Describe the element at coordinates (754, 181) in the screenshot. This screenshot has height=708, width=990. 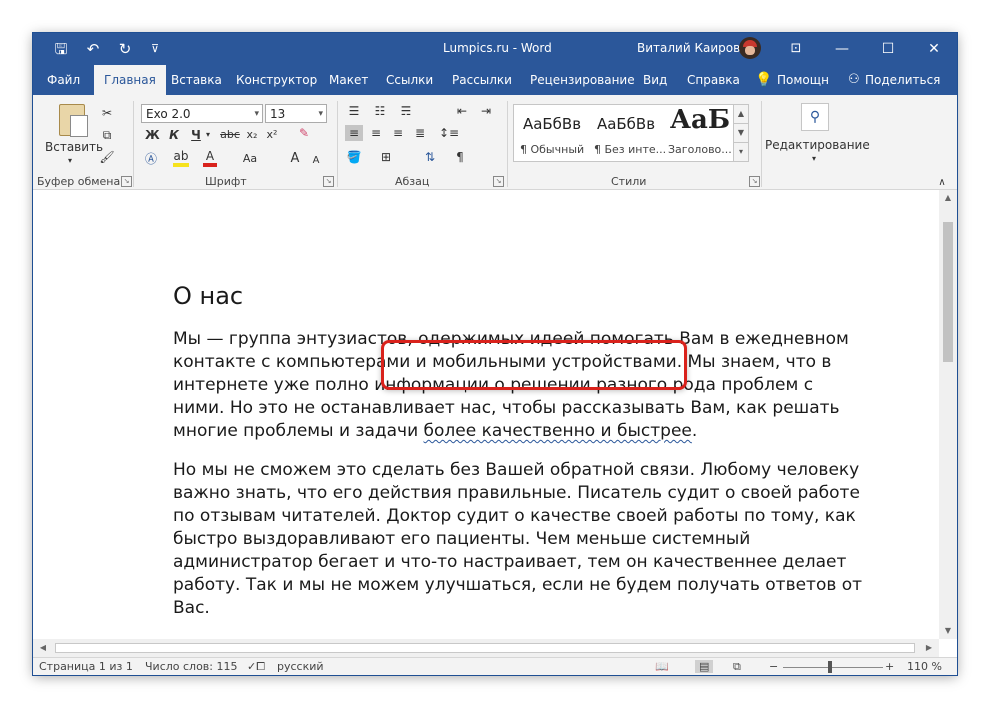
I see `styles-launcher-icon: ↘` at that location.